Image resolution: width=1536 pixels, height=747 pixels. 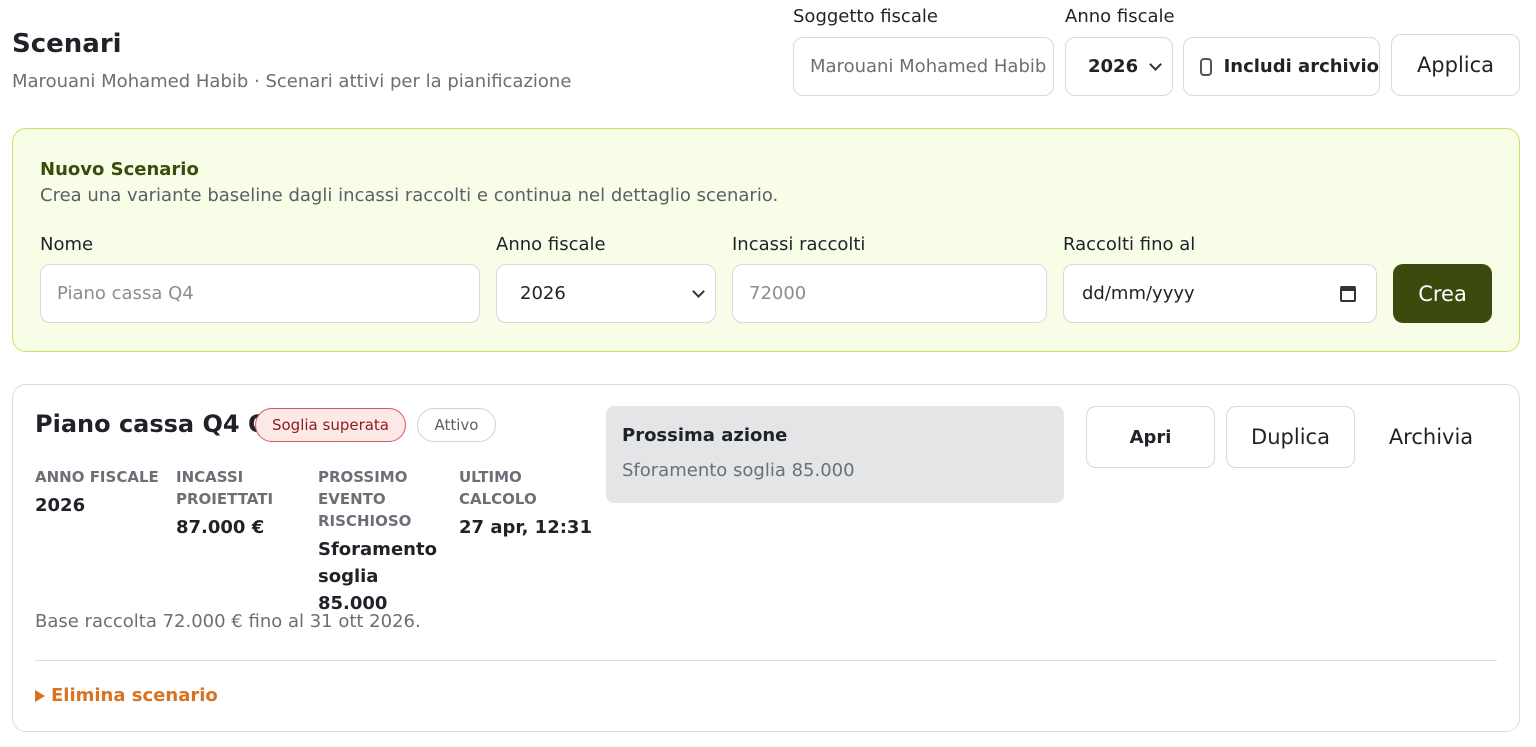 What do you see at coordinates (67, 244) in the screenshot?
I see `name-label: Nome` at bounding box center [67, 244].